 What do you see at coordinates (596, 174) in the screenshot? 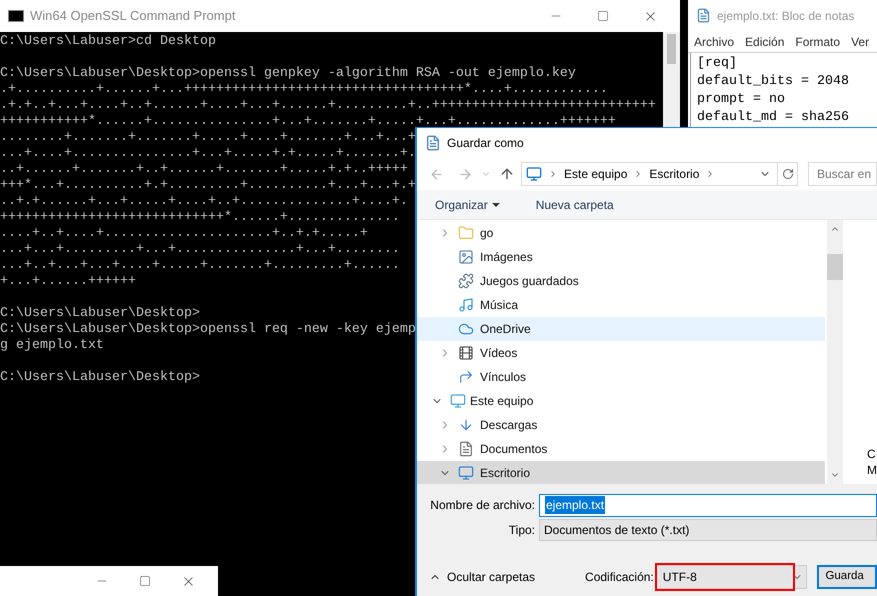
I see `breadcrumb-item: Este equipo` at bounding box center [596, 174].